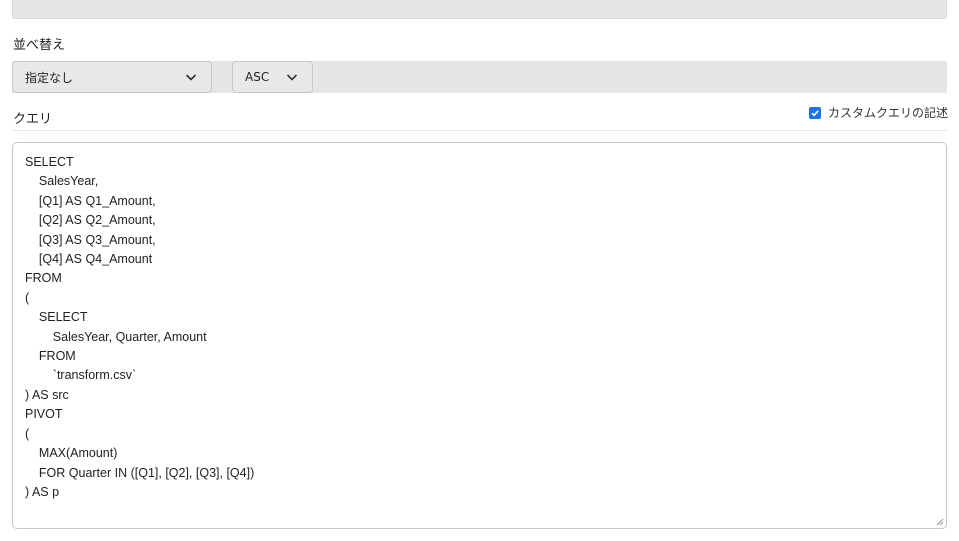  I want to click on check-icon, so click(815, 113).